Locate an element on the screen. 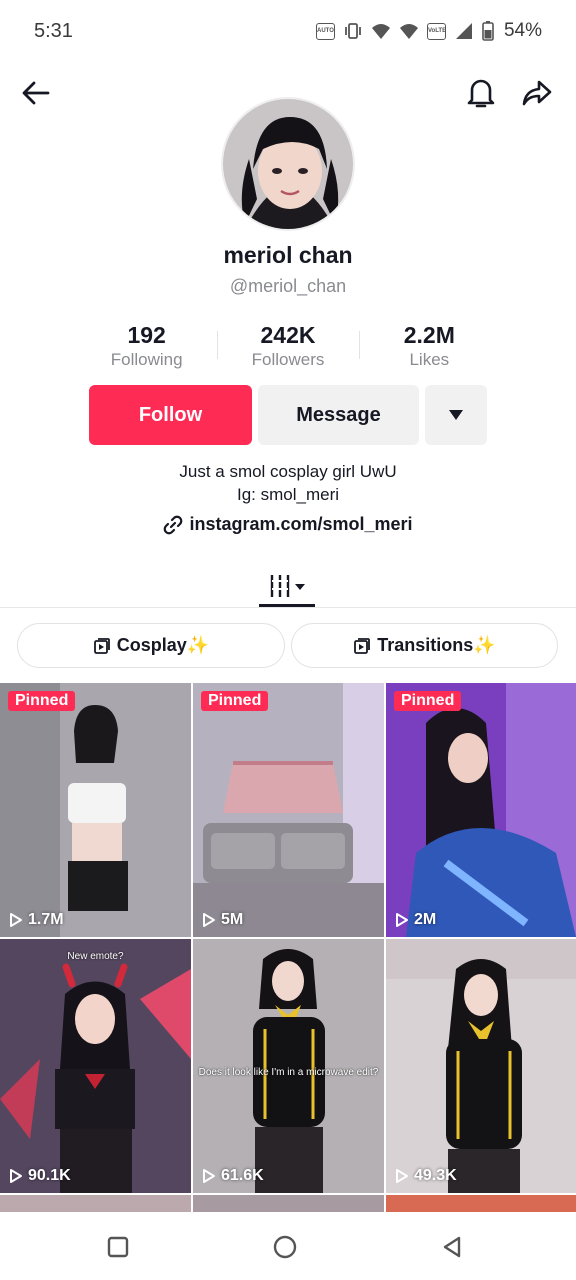  view-count: 90.1K is located at coordinates (40, 1176).